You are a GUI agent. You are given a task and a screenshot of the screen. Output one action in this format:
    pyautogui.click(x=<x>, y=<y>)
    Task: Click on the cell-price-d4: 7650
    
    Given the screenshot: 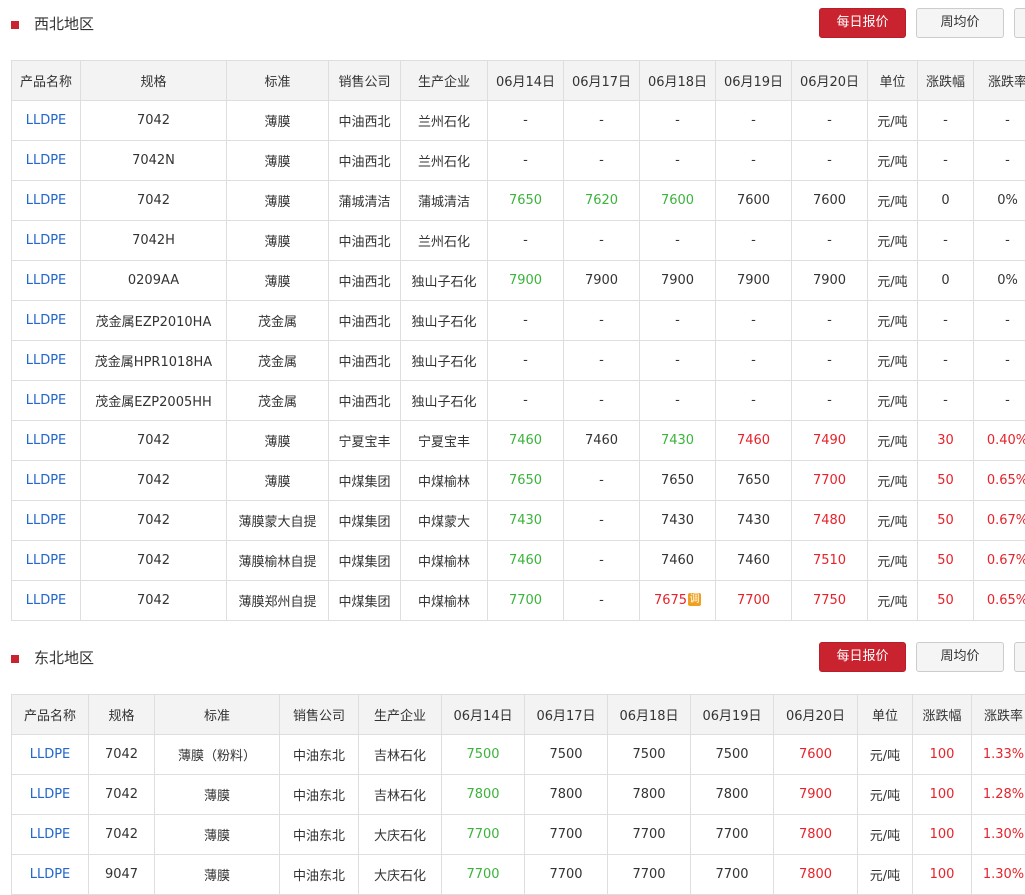 What is the action you would take?
    pyautogui.click(x=754, y=481)
    